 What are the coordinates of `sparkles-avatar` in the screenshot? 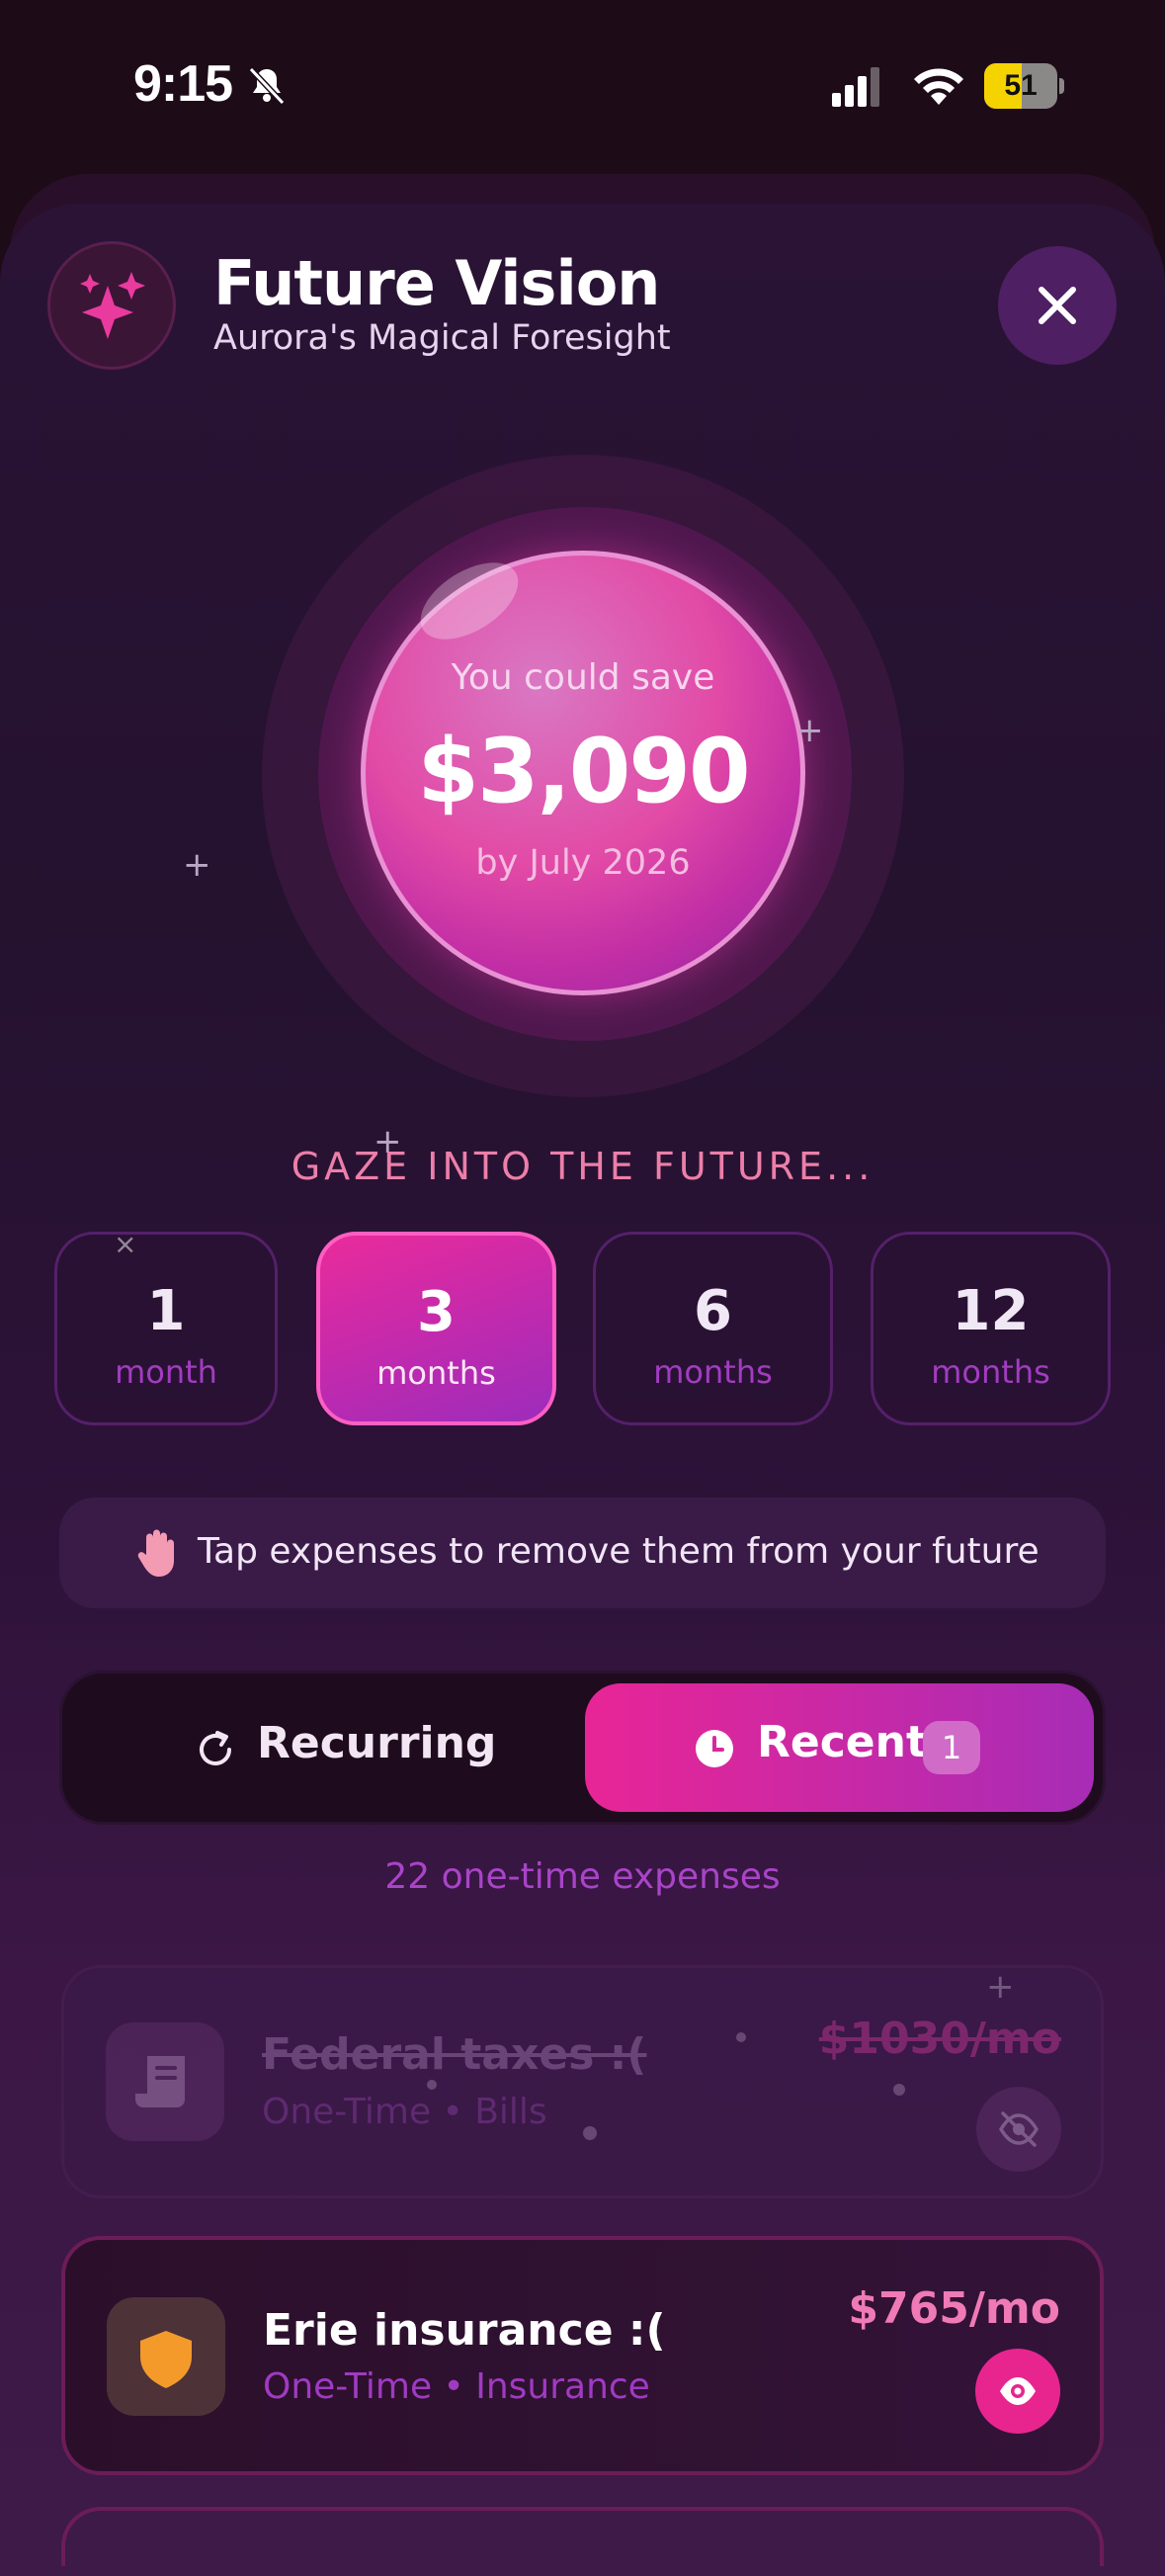 It's located at (111, 305).